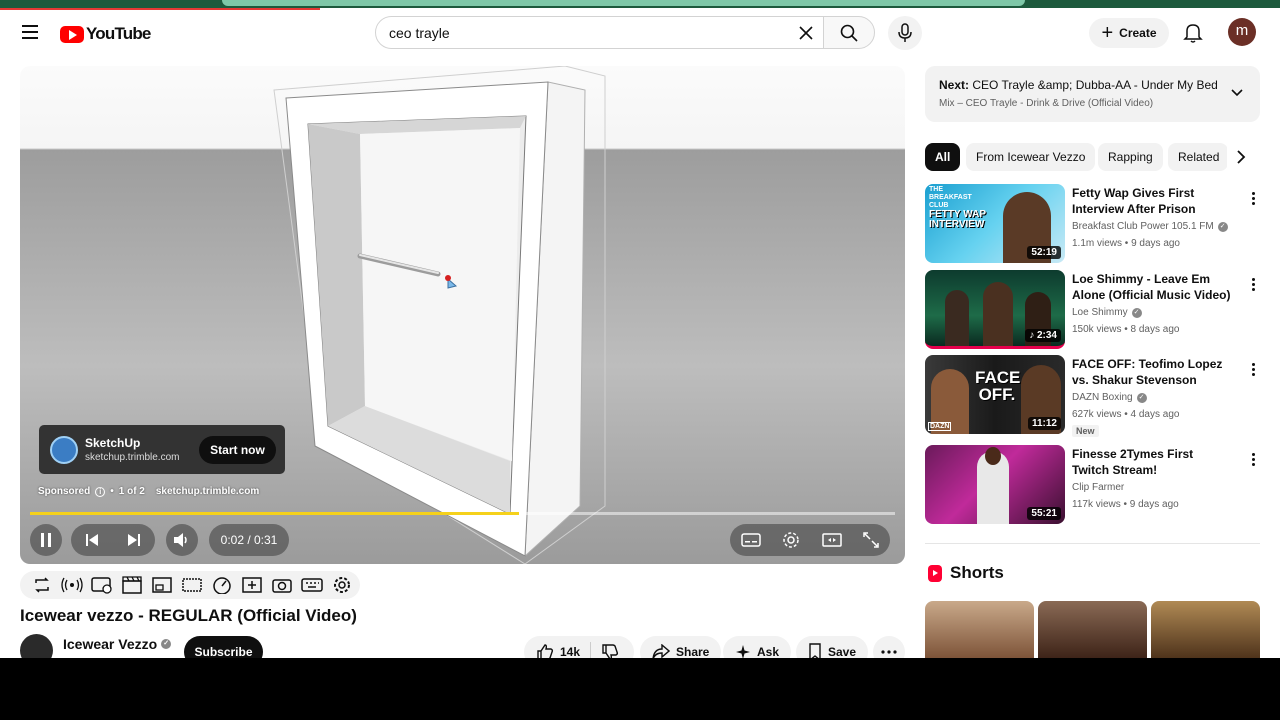  What do you see at coordinates (995, 309) in the screenshot?
I see `video-thumbnail: ♪ 2:34` at bounding box center [995, 309].